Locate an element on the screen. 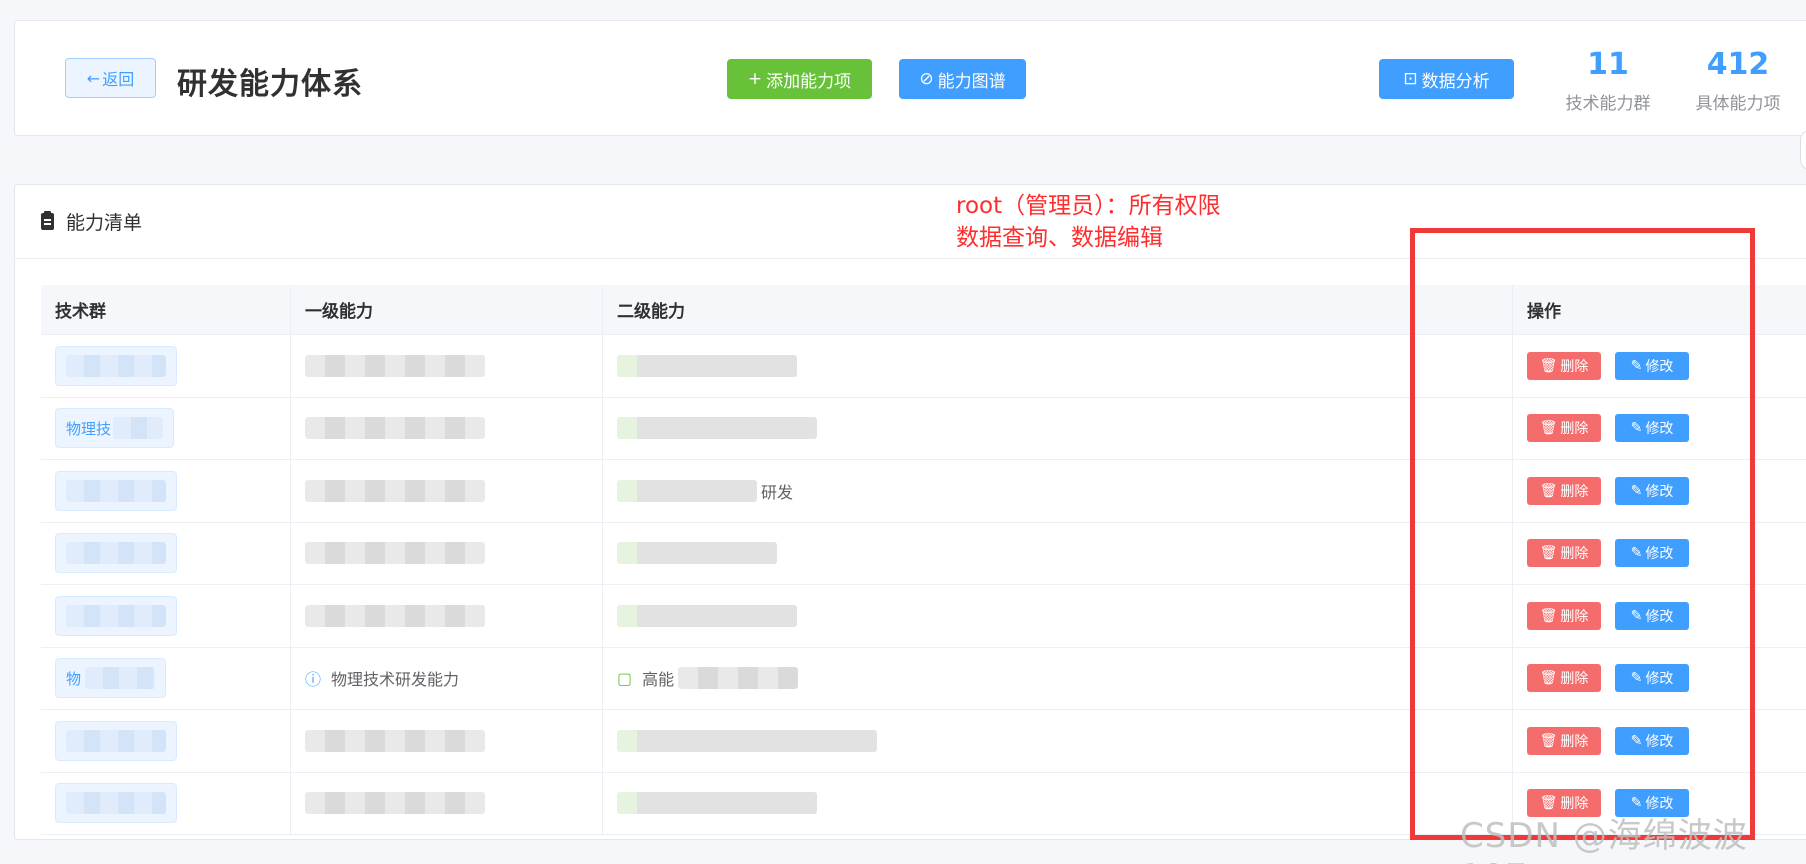  level1-text: 物理技术研发能力 is located at coordinates (395, 680).